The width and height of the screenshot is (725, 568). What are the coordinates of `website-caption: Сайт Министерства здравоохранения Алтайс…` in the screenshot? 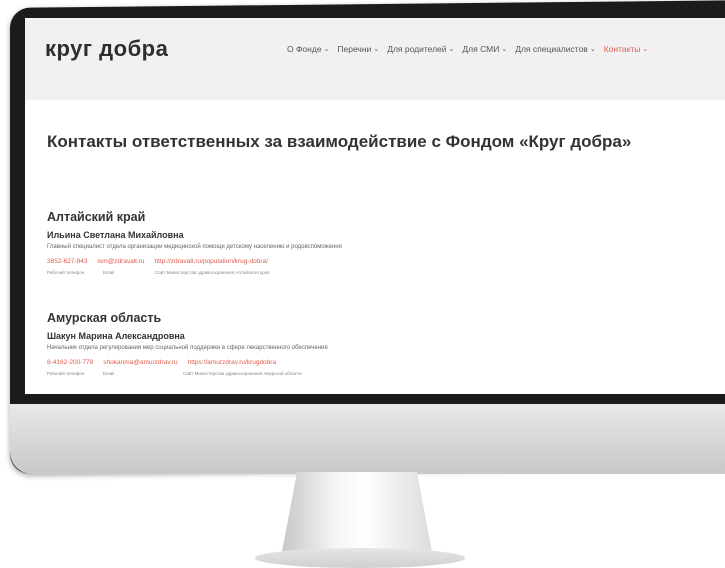 It's located at (212, 272).